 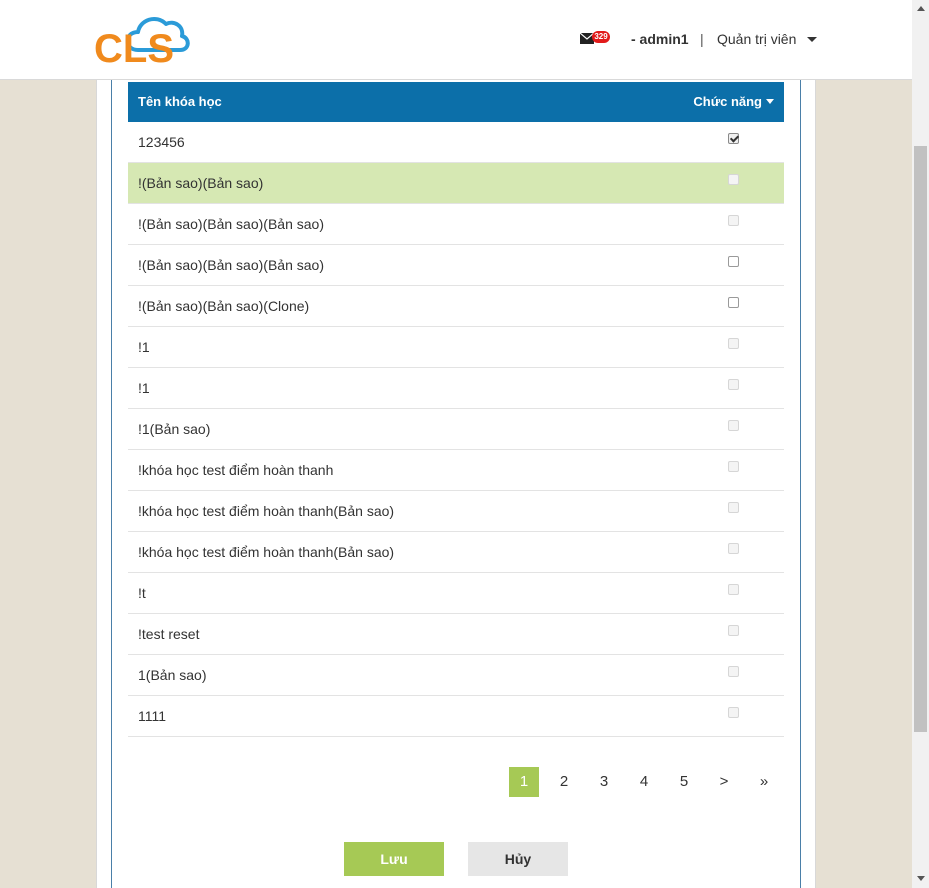 I want to click on table-row: !1(Bản sao), so click(x=456, y=429).